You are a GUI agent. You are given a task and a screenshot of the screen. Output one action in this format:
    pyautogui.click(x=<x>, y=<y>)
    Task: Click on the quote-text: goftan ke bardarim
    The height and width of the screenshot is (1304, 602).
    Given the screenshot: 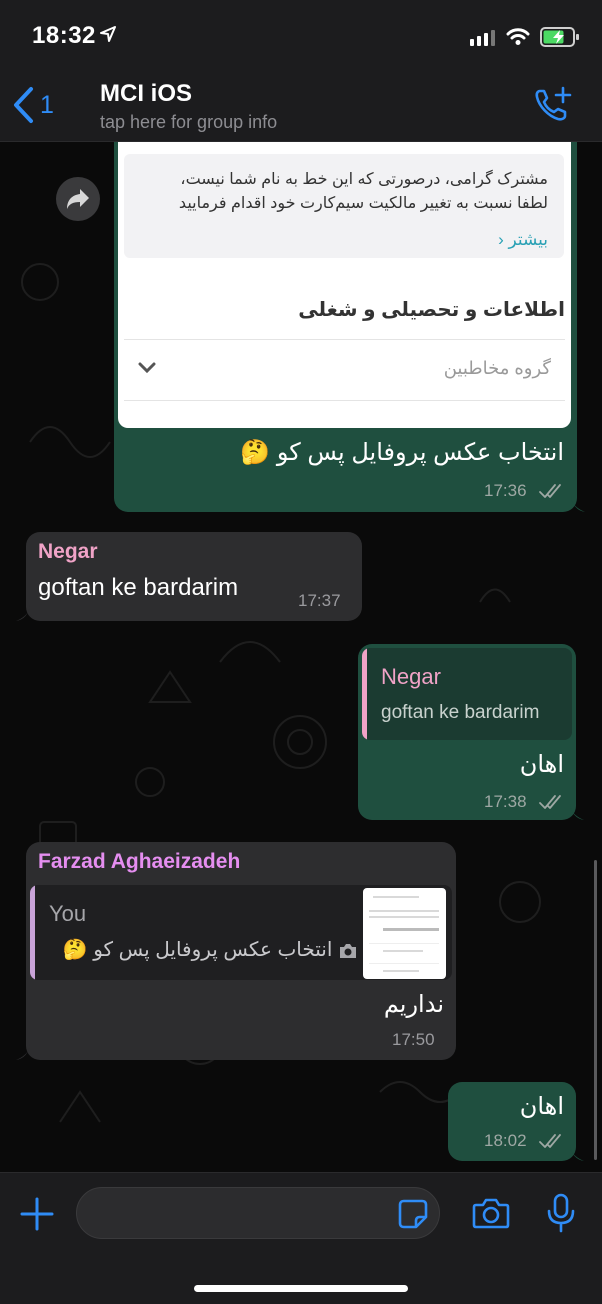 What is the action you would take?
    pyautogui.click(x=460, y=712)
    